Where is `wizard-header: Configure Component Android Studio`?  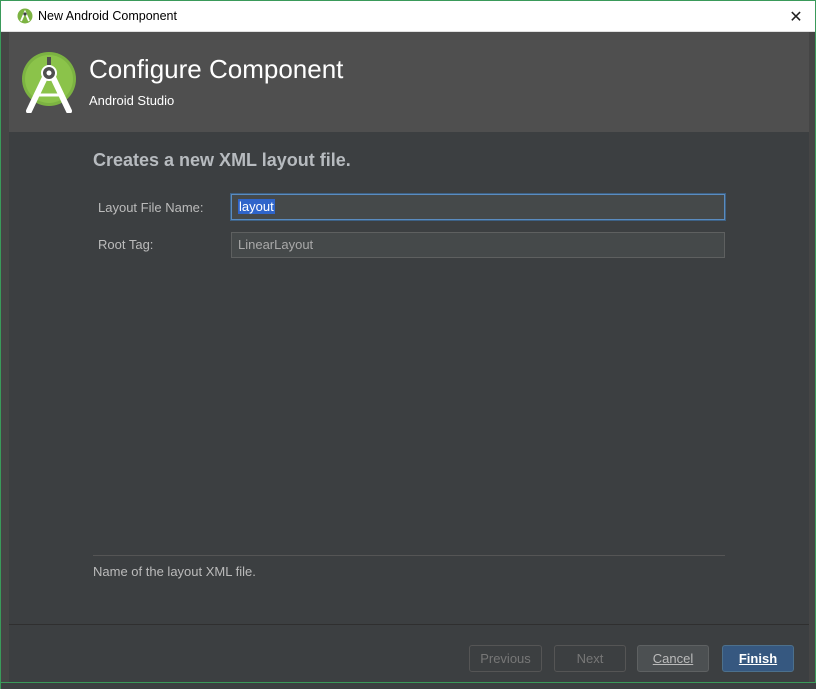 wizard-header: Configure Component Android Studio is located at coordinates (409, 82).